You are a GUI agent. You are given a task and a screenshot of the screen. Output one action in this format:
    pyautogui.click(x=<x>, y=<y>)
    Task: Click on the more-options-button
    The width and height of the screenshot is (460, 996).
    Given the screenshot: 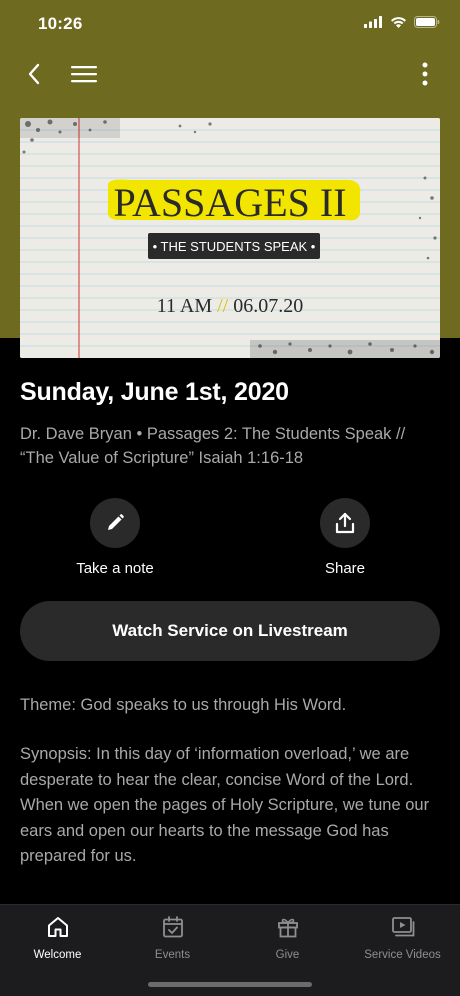 What is the action you would take?
    pyautogui.click(x=425, y=74)
    